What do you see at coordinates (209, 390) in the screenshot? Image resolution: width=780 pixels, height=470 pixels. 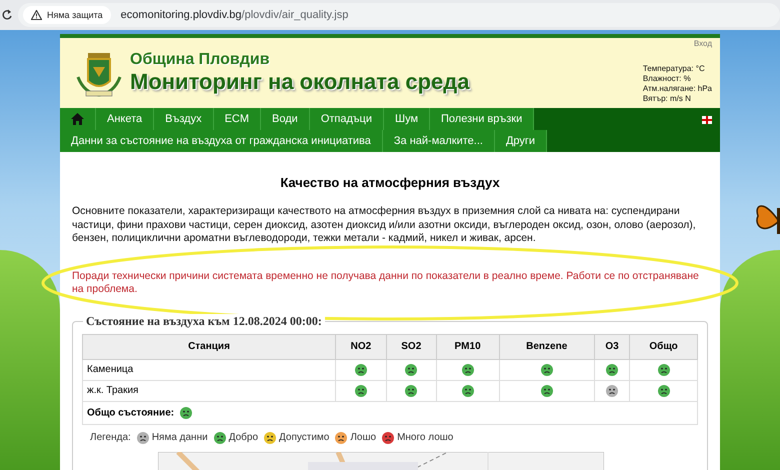 I see `table-cell: ж.к. Тракия` at bounding box center [209, 390].